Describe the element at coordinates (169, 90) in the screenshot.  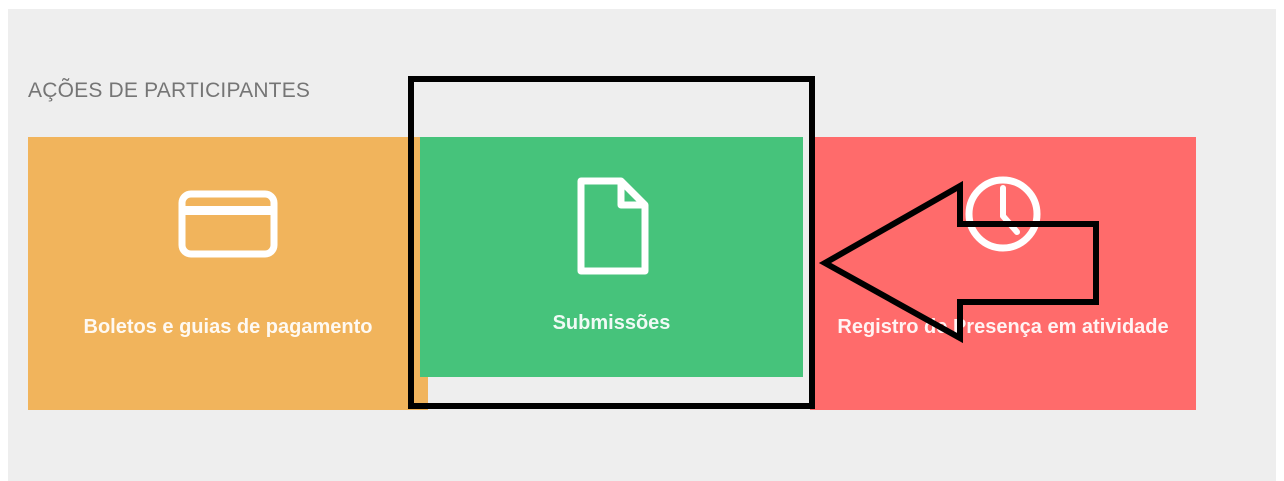
I see `section-title: AÇÕES DE PARTICIPANTES` at that location.